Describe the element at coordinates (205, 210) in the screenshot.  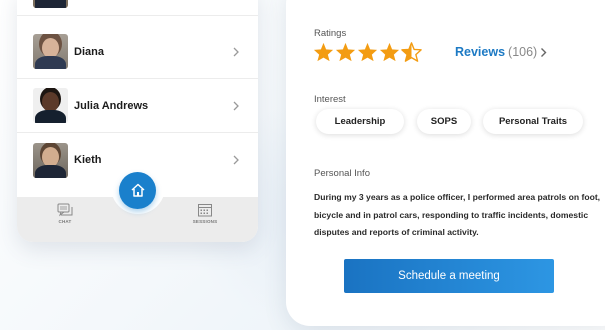
I see `calendar-icon` at that location.